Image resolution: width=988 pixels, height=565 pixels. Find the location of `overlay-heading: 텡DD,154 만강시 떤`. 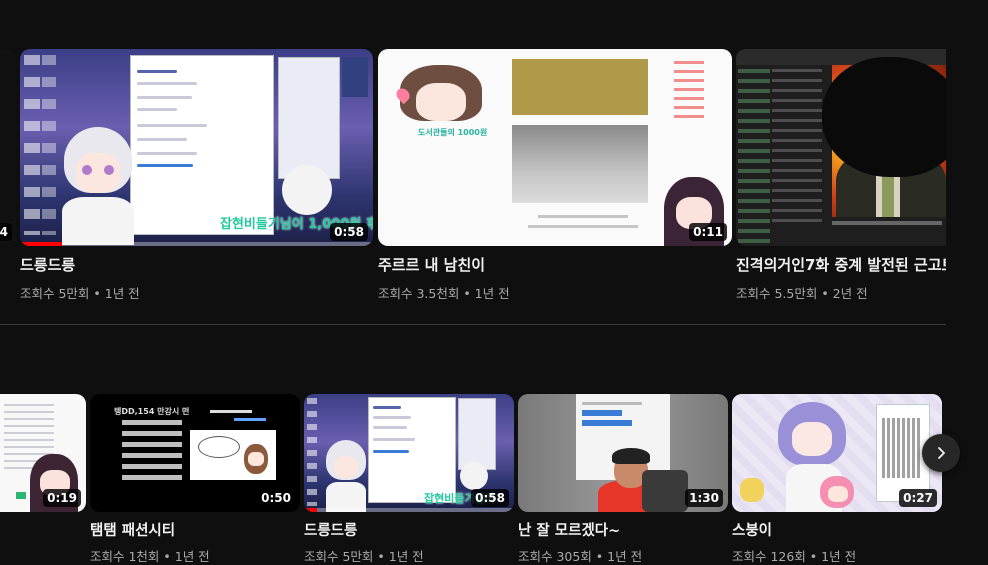

overlay-heading: 텡DD,154 만강시 떤 is located at coordinates (152, 411).